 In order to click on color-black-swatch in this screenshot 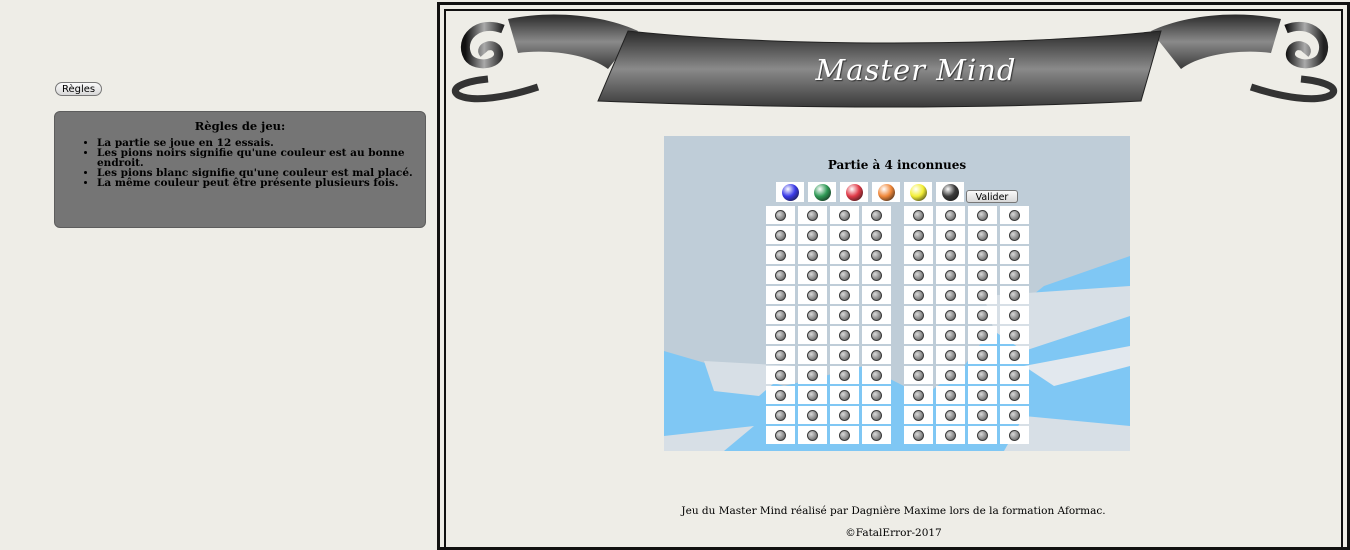, I will do `click(950, 192)`.